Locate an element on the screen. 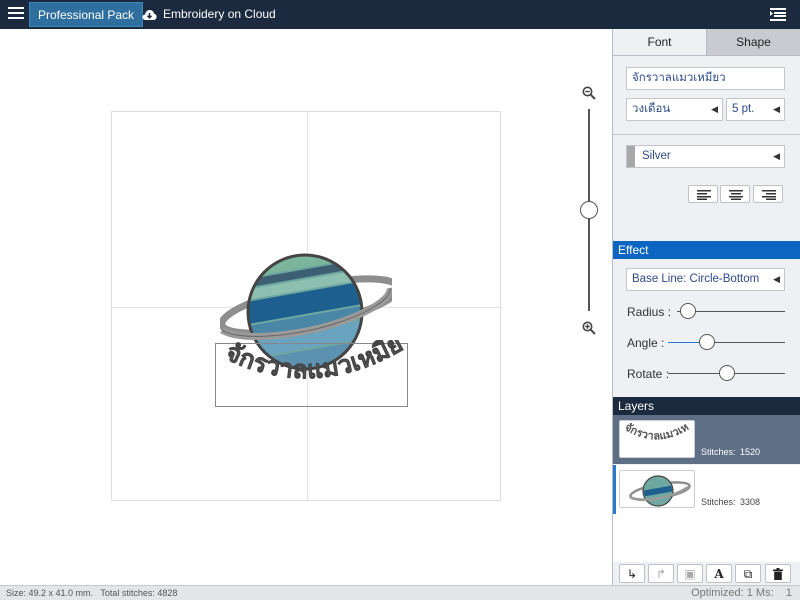  curved-thai-text: จักรวาลแมวเหมียว is located at coordinates (313, 373).